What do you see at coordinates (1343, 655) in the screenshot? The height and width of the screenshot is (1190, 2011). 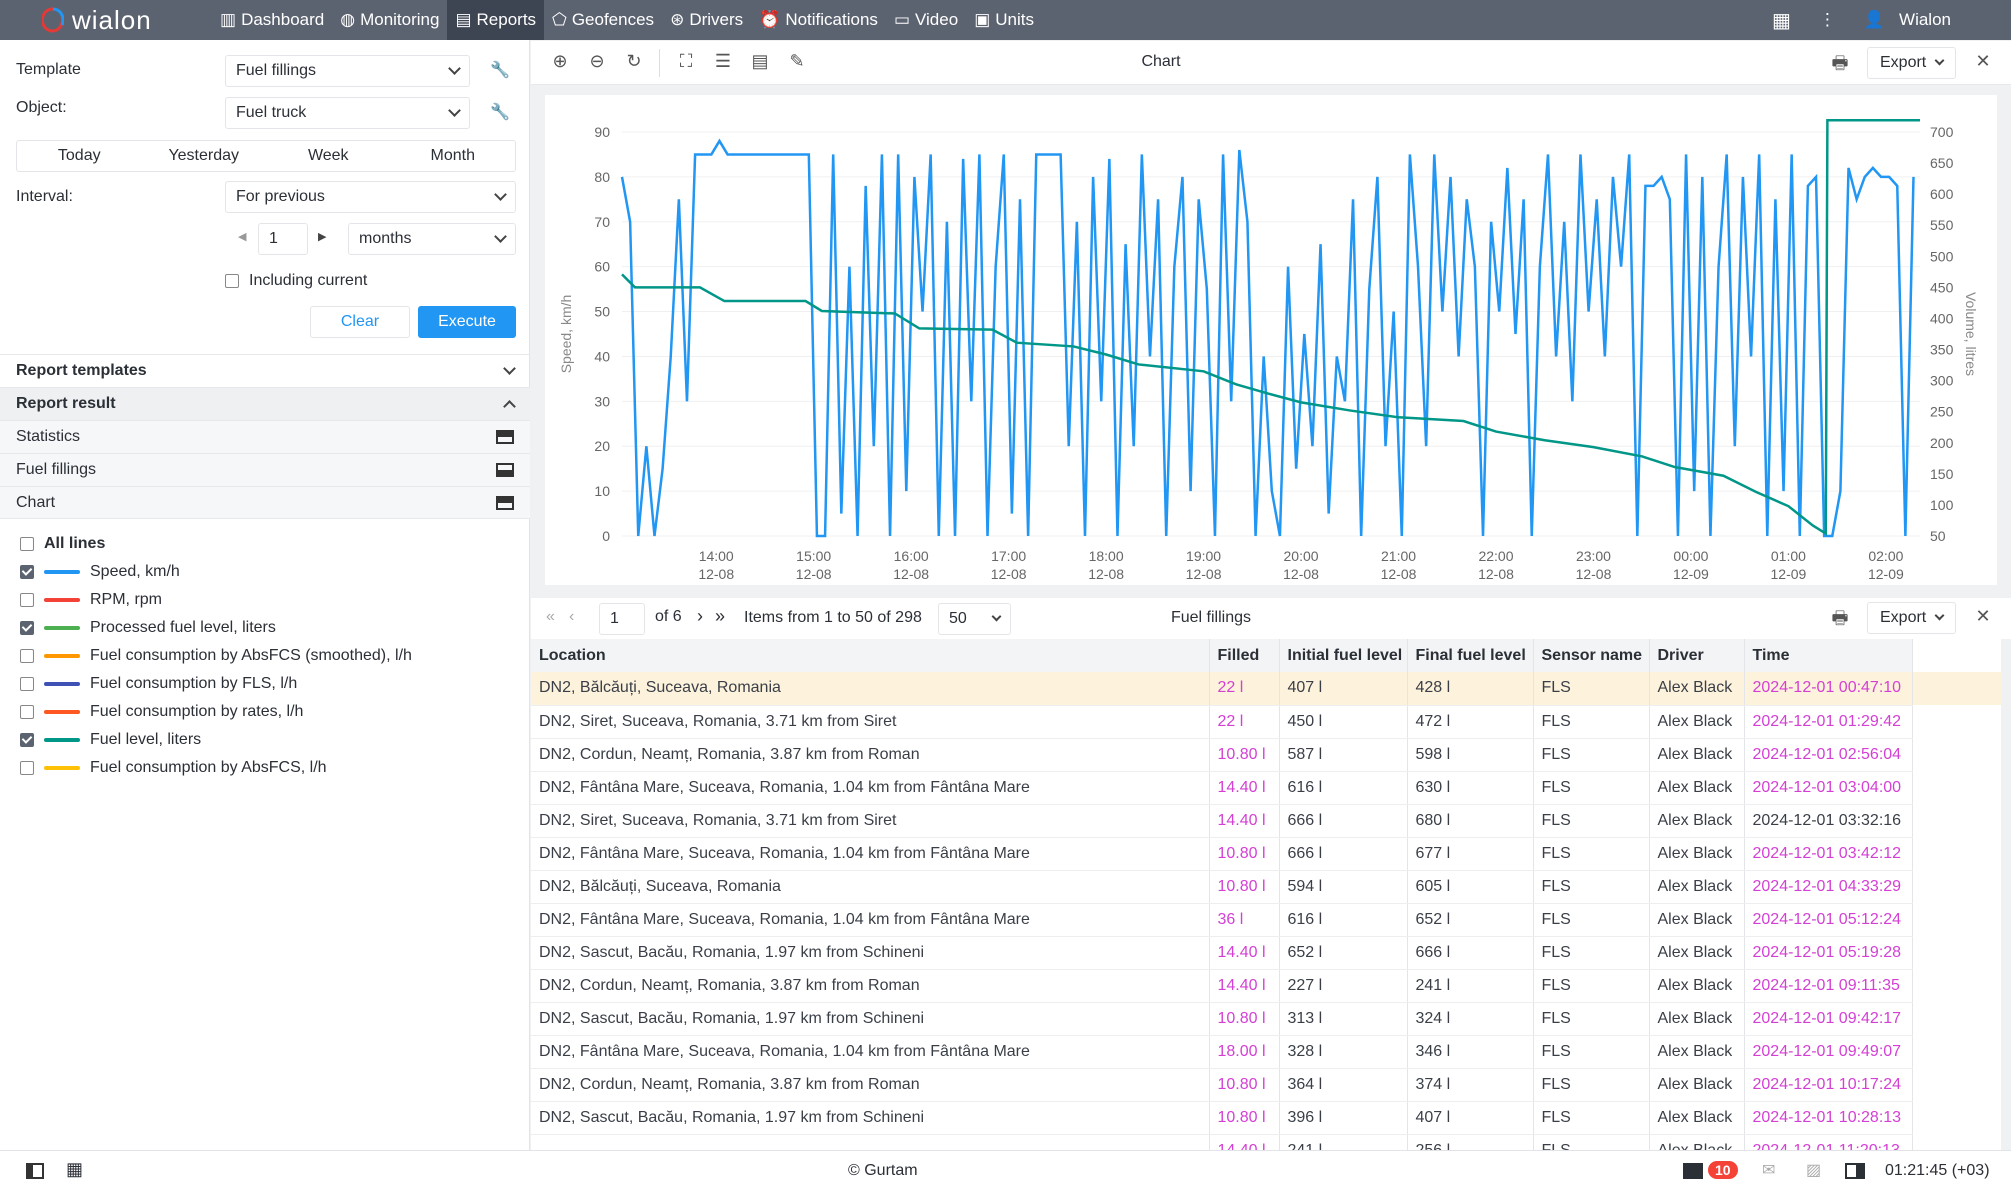 I see `column-header: Initial fuel level` at bounding box center [1343, 655].